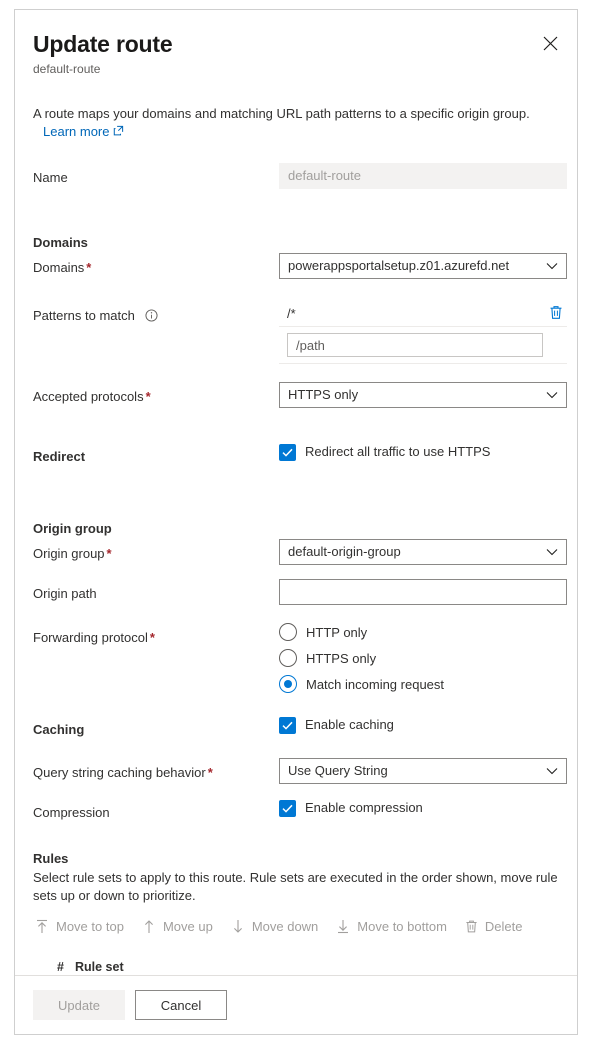  I want to click on section-origin-group: Origin group, so click(72, 528).